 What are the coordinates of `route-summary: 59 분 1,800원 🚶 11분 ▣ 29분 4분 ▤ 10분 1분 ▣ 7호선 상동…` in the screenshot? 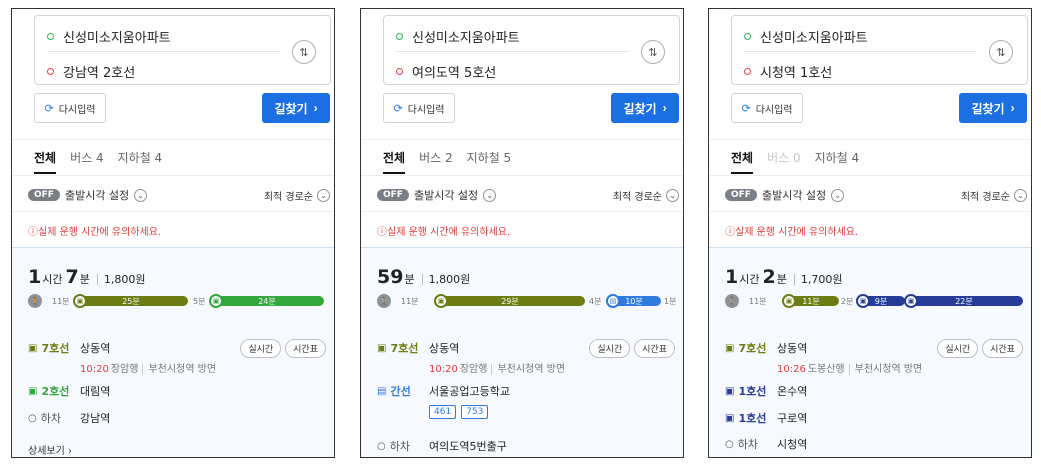 It's located at (522, 352).